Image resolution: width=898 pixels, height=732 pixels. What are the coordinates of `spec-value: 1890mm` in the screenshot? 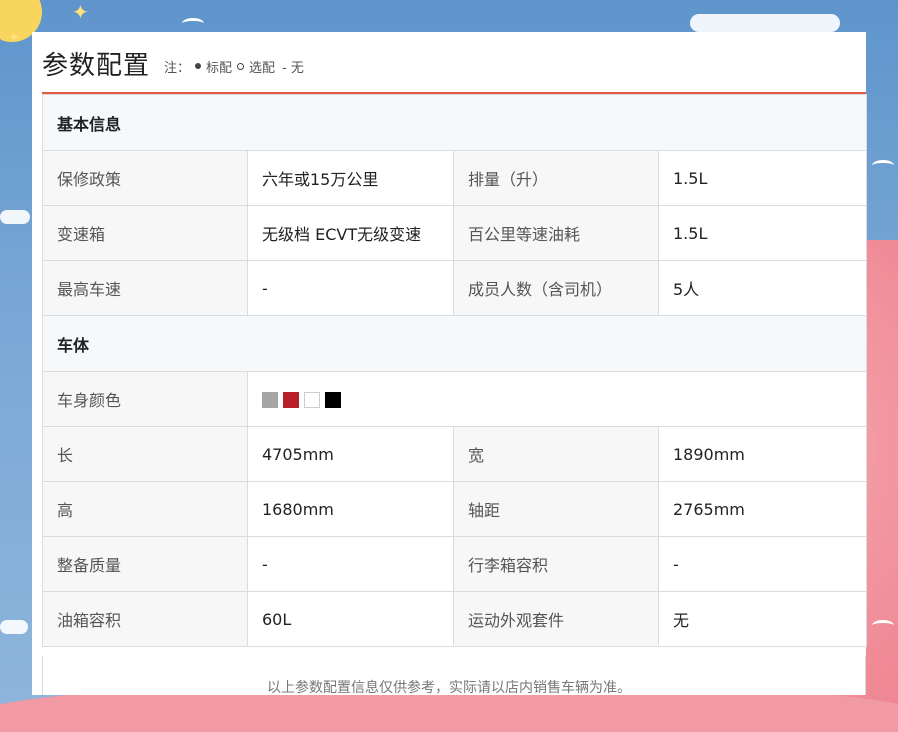 It's located at (762, 454).